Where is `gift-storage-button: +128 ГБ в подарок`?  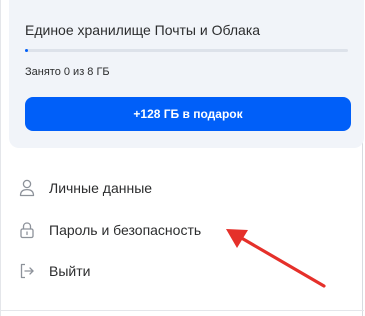
gift-storage-button: +128 ГБ в подарок is located at coordinates (188, 114).